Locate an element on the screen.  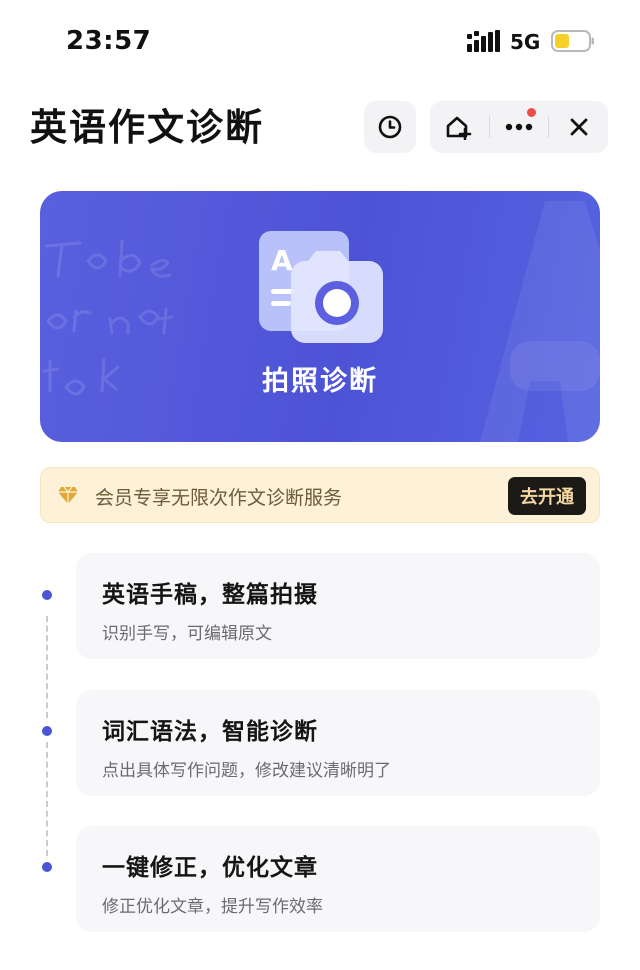
svg-text: A is located at coordinates (282, 260).